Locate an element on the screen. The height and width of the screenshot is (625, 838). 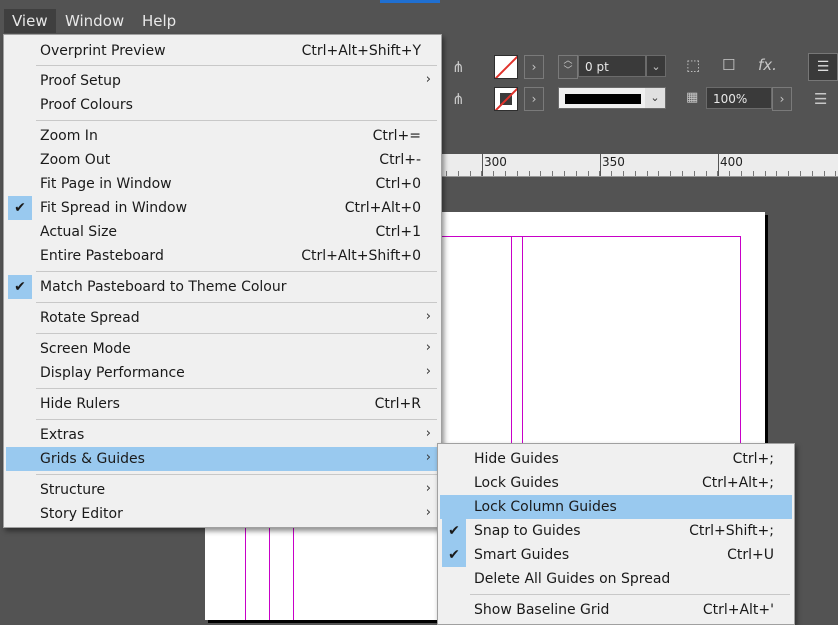
menu-item-fit-spread-in-window: ✔ Fit Spread in Window Ctrl+Alt+0 is located at coordinates (222, 208).